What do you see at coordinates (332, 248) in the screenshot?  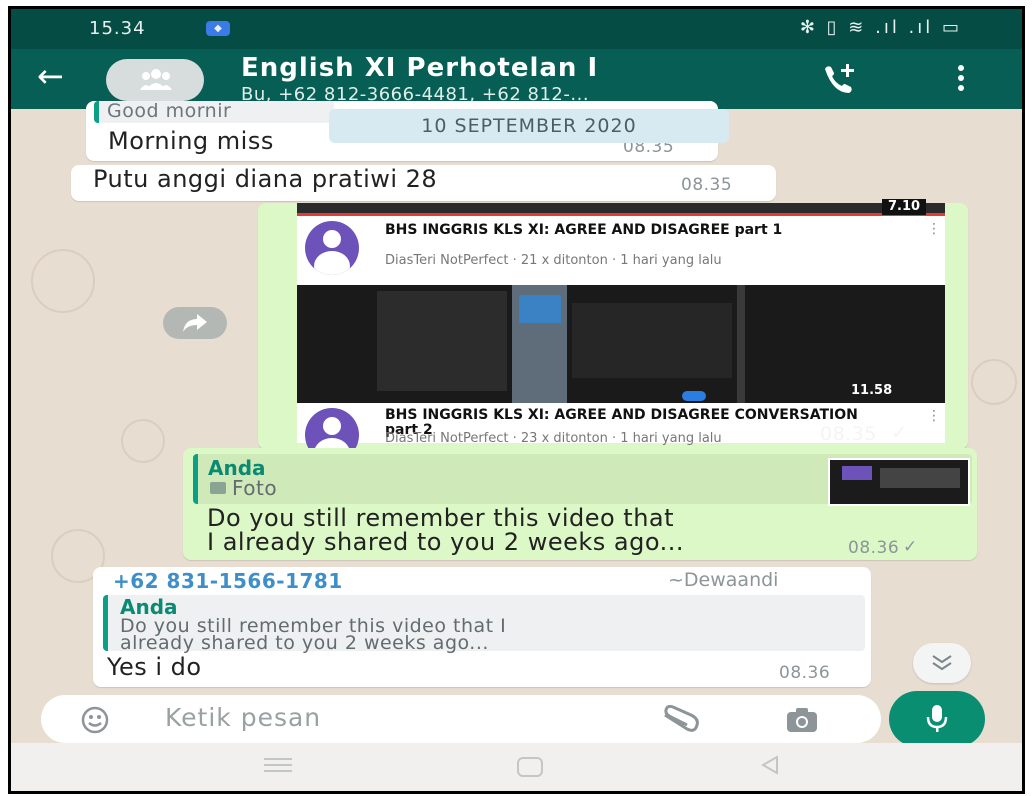 I see `channel-avatar` at bounding box center [332, 248].